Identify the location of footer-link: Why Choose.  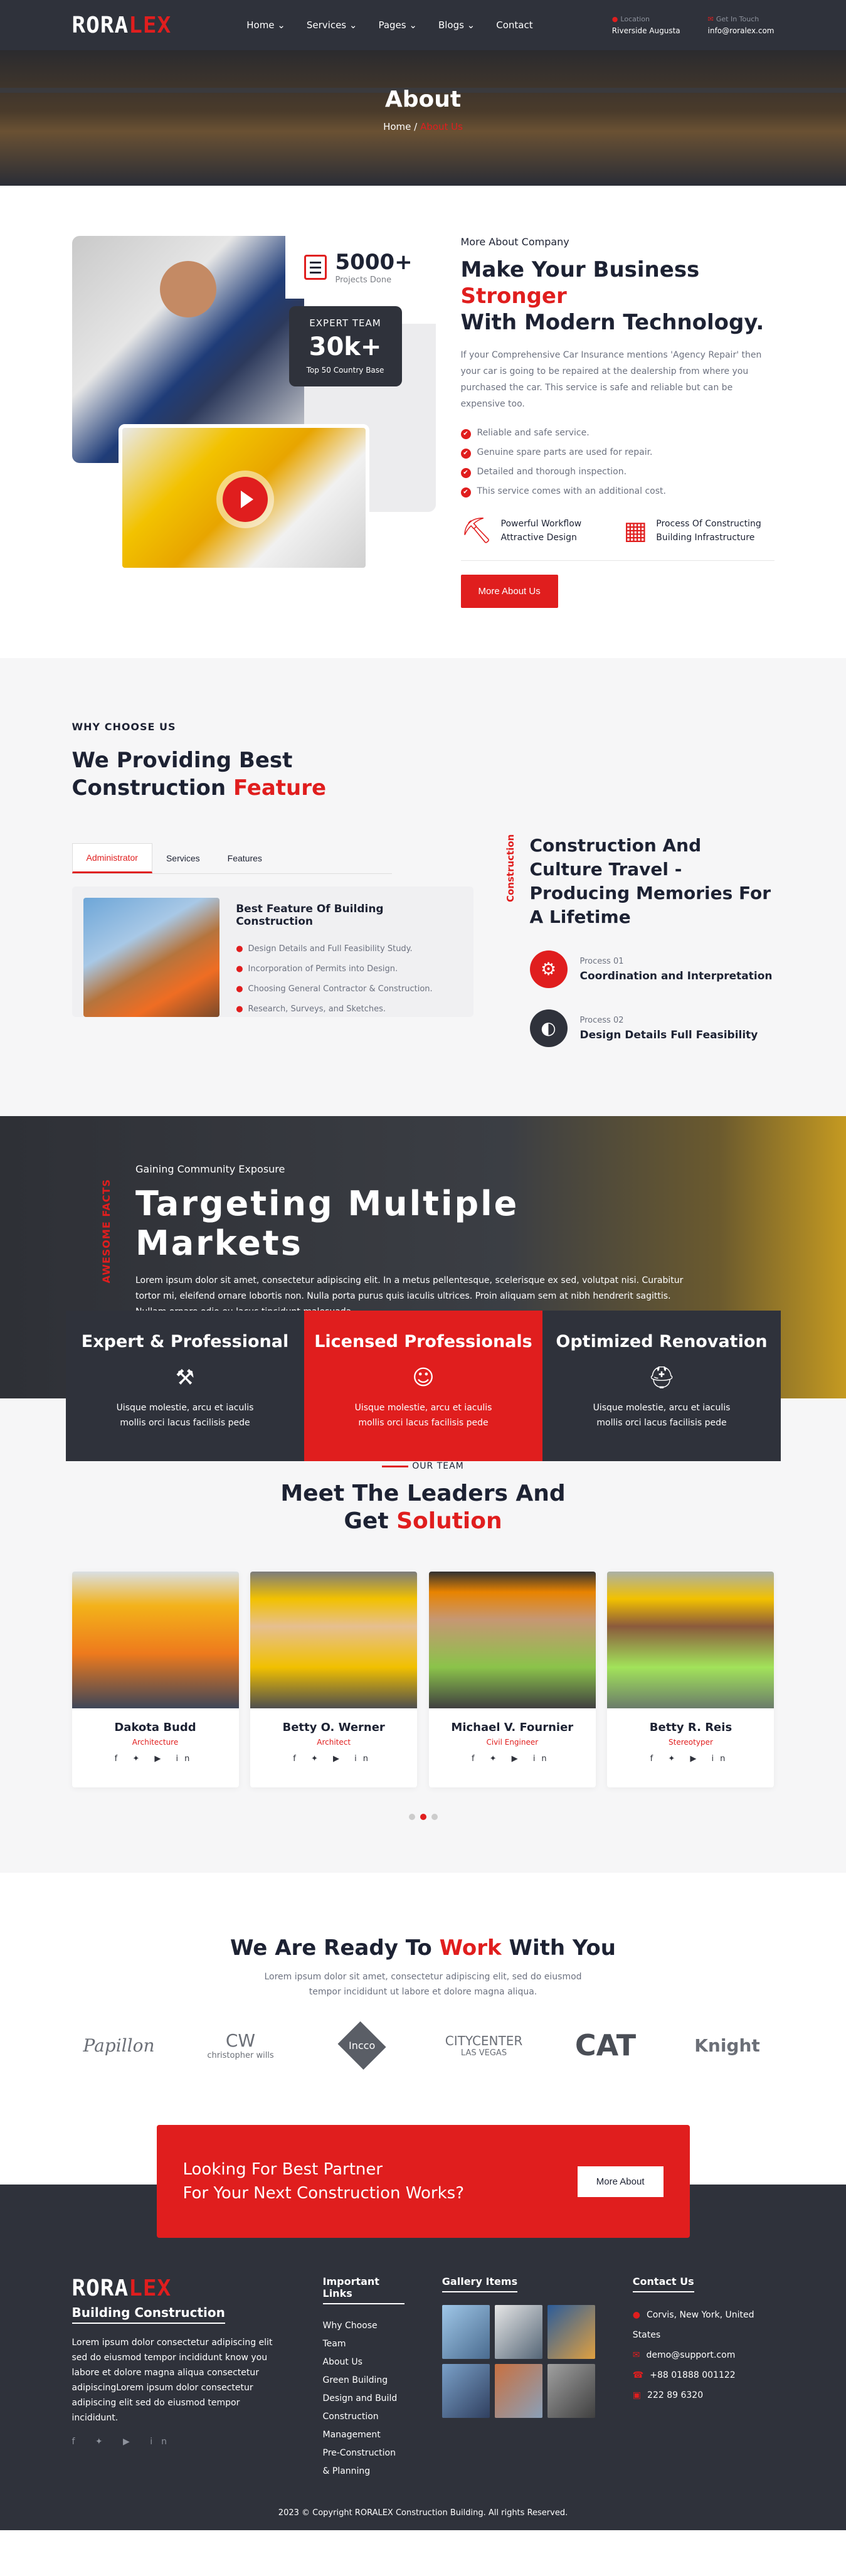
(363, 2326).